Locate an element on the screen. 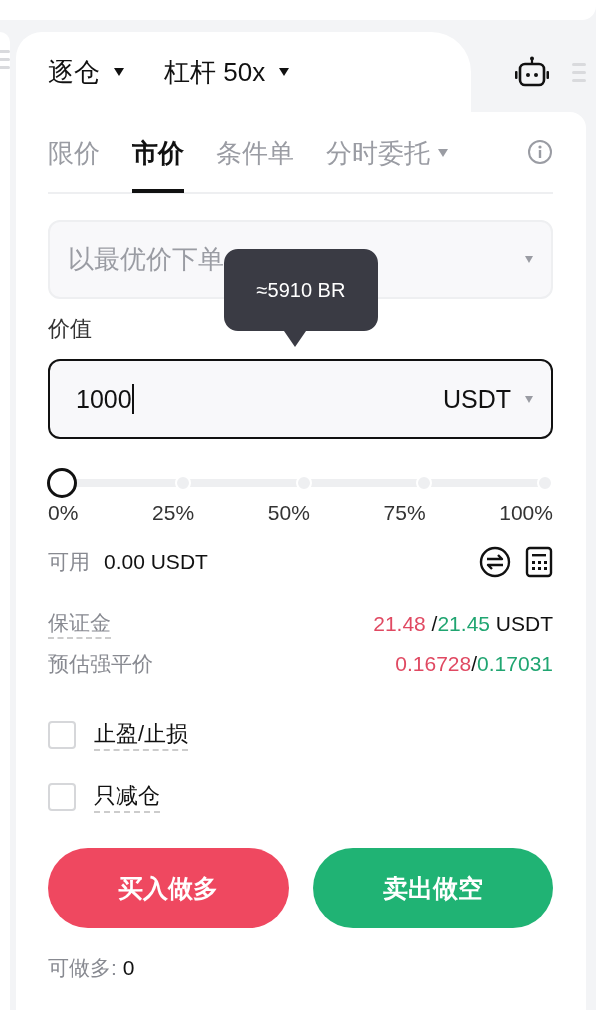  available-value: 0.00 USDT is located at coordinates (156, 562).